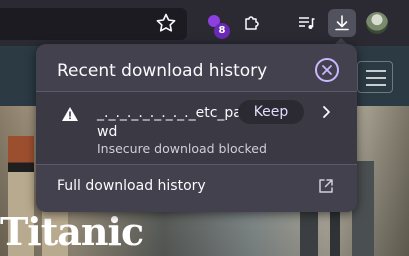  I want to click on close-button, so click(327, 70).